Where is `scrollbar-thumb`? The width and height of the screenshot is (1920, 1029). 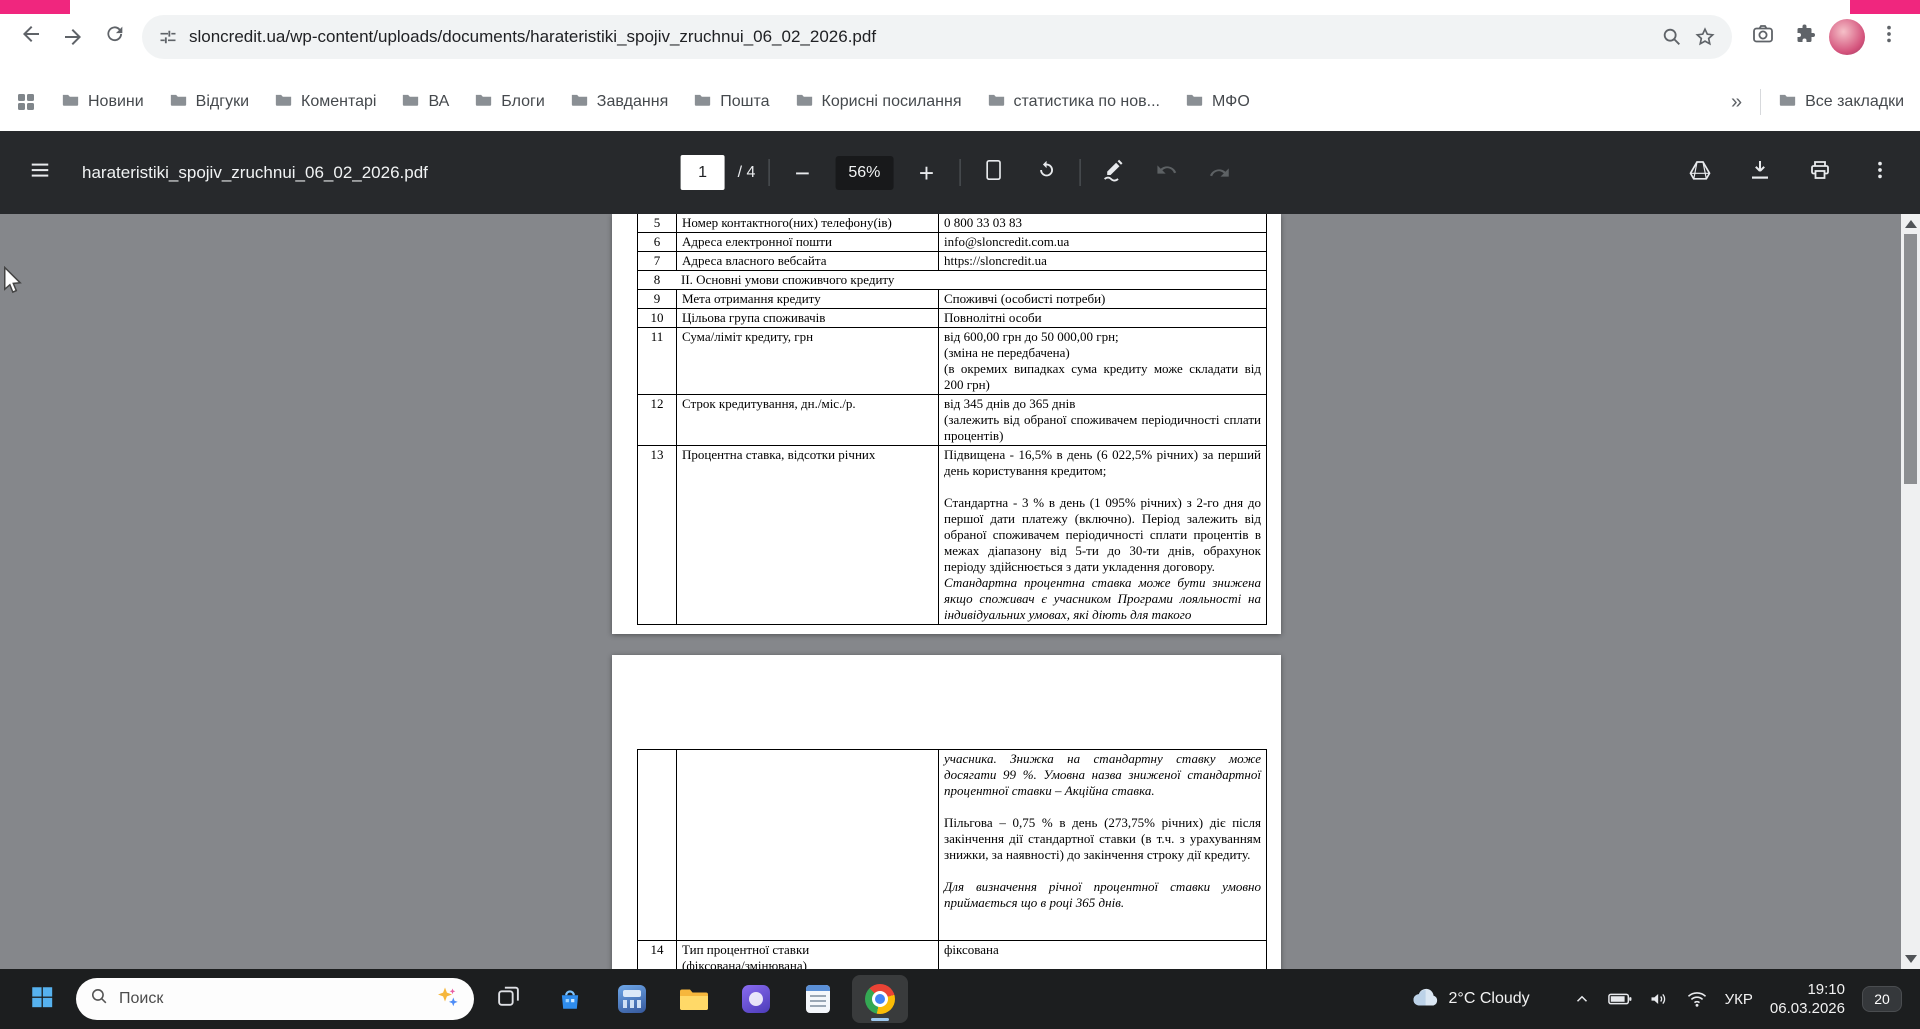 scrollbar-thumb is located at coordinates (1910, 359).